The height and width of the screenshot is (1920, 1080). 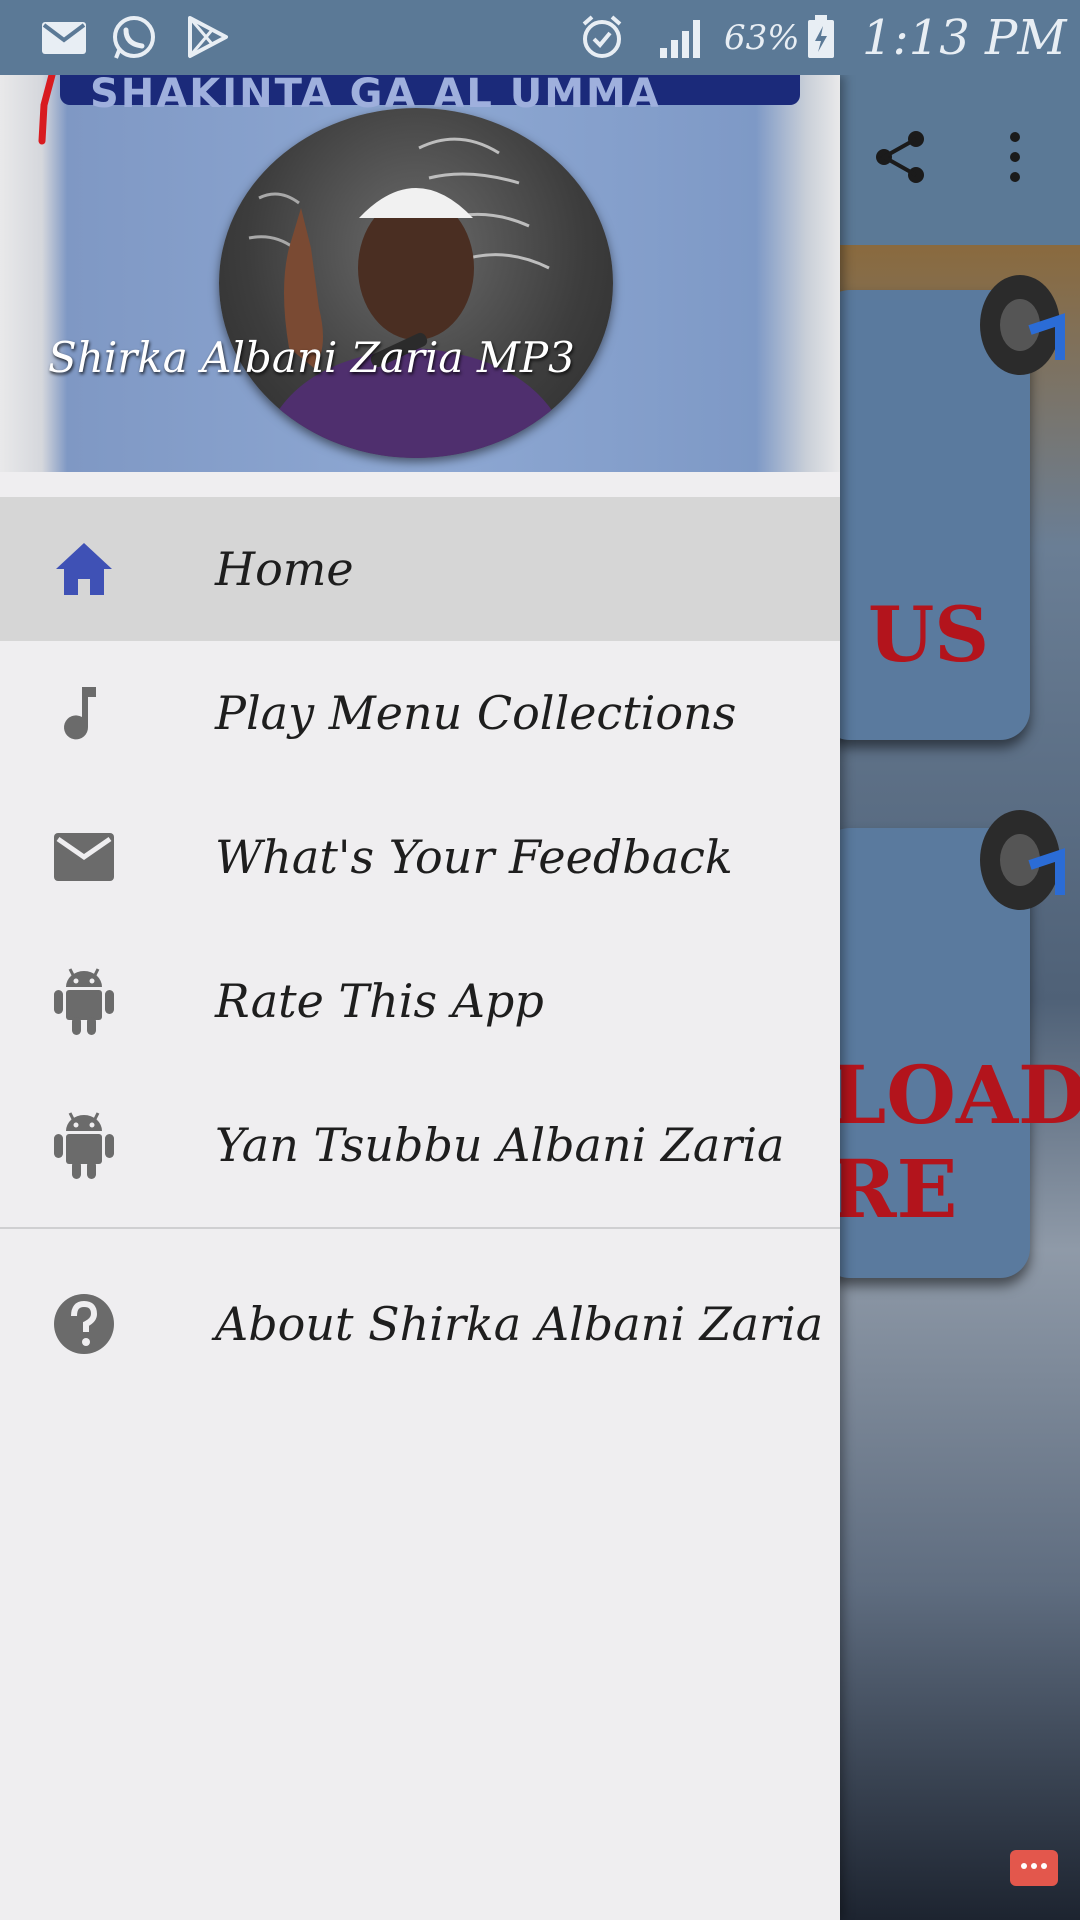 I want to click on menu-item-home: Home, so click(x=420, y=569).